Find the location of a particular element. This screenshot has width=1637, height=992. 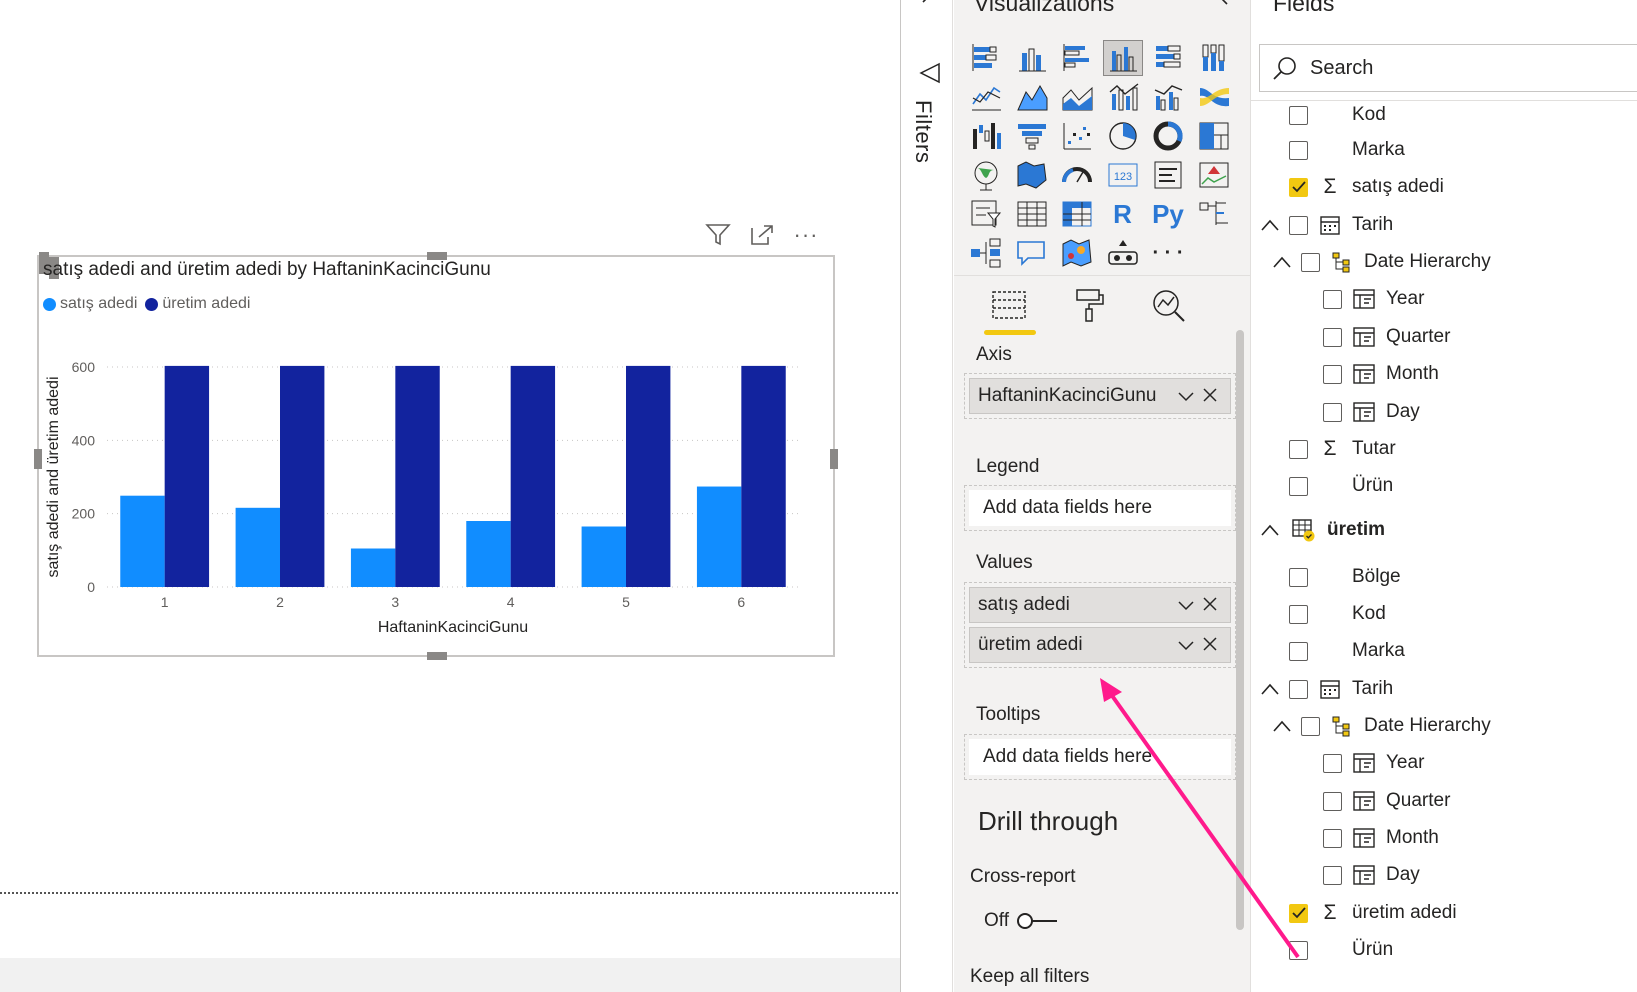

format-tab-icon is located at coordinates (1089, 305).